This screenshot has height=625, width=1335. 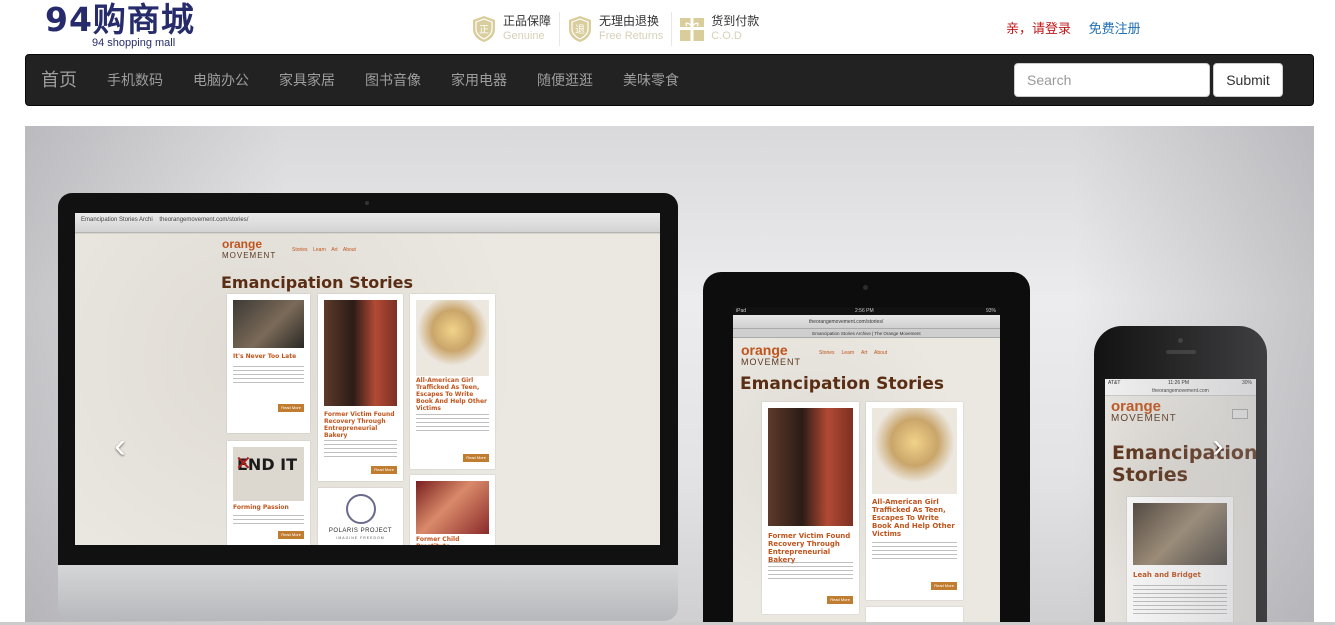 I want to click on tablet-url-bar: theorangemovement.com/stories/, so click(x=866, y=322).